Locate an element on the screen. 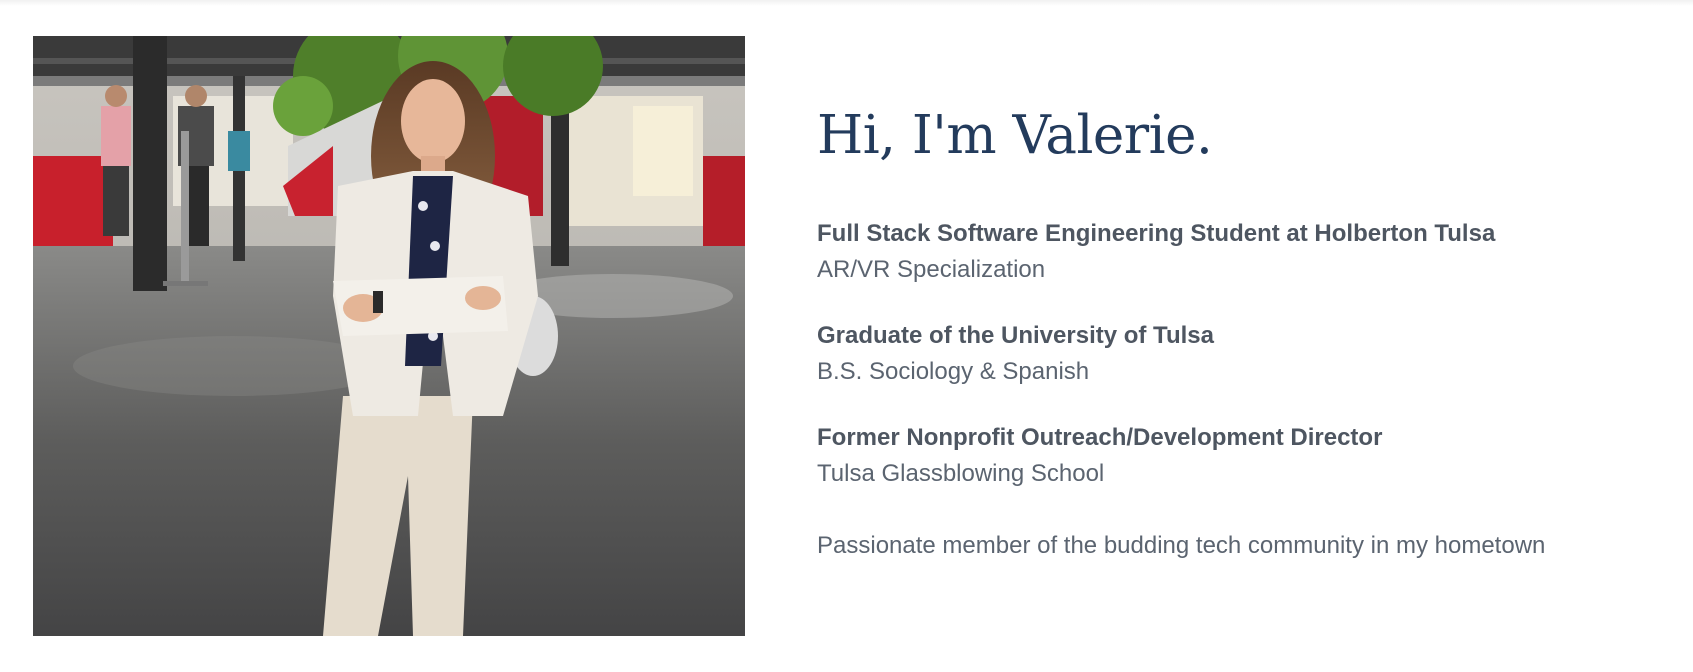  page-title: Hi, I'm Valerie. is located at coordinates (1015, 135).